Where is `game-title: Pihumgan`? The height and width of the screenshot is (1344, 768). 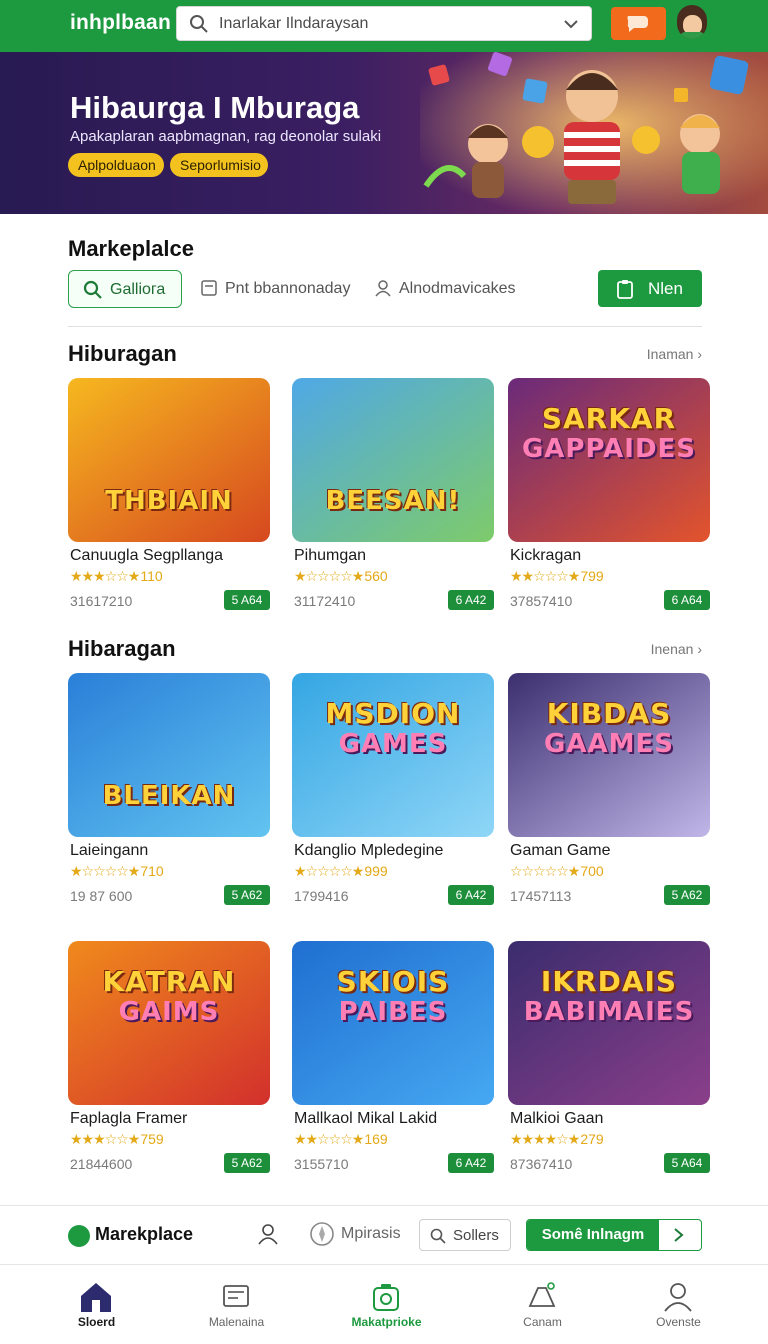 game-title: Pihumgan is located at coordinates (330, 555).